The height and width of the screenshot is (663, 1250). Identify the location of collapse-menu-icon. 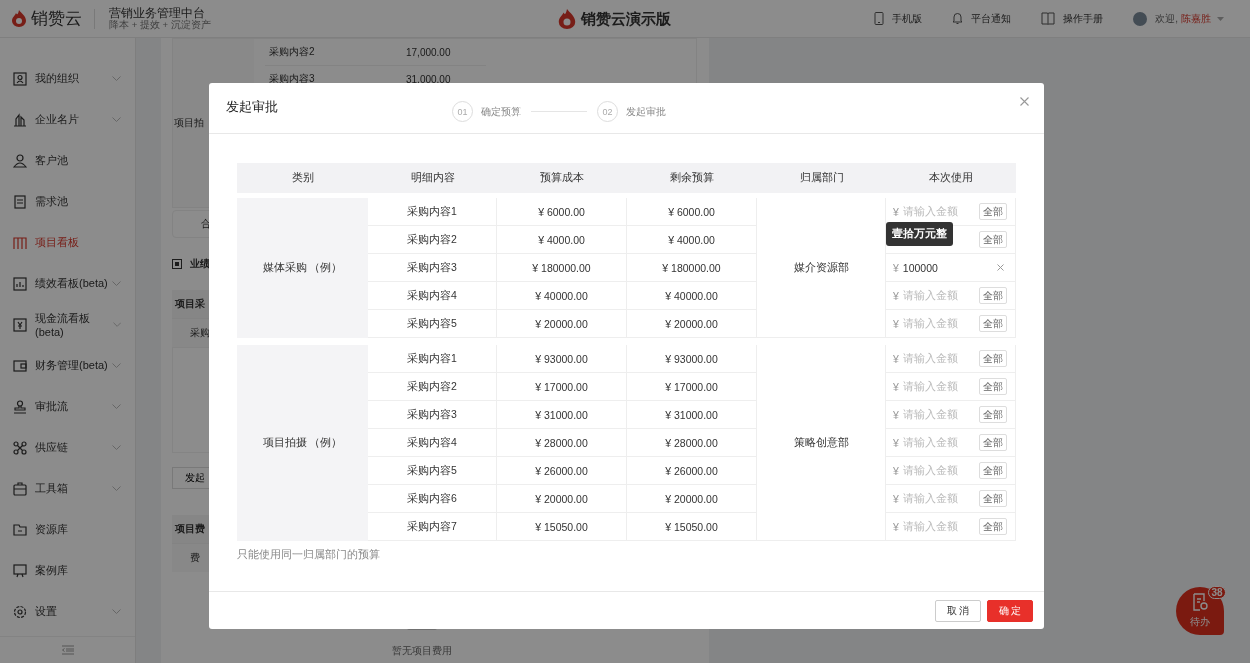
(67, 650).